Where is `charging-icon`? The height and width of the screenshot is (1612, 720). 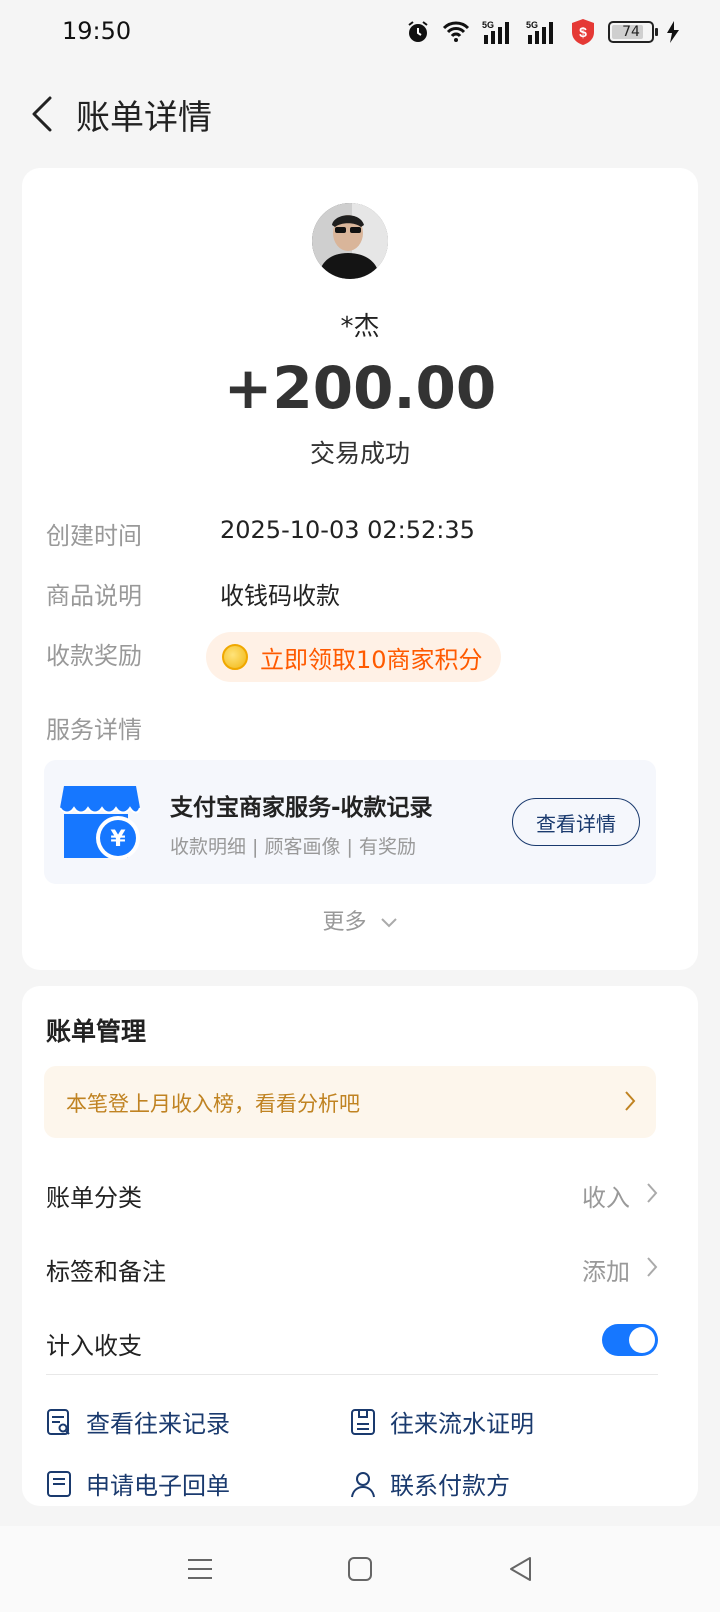
charging-icon is located at coordinates (673, 32).